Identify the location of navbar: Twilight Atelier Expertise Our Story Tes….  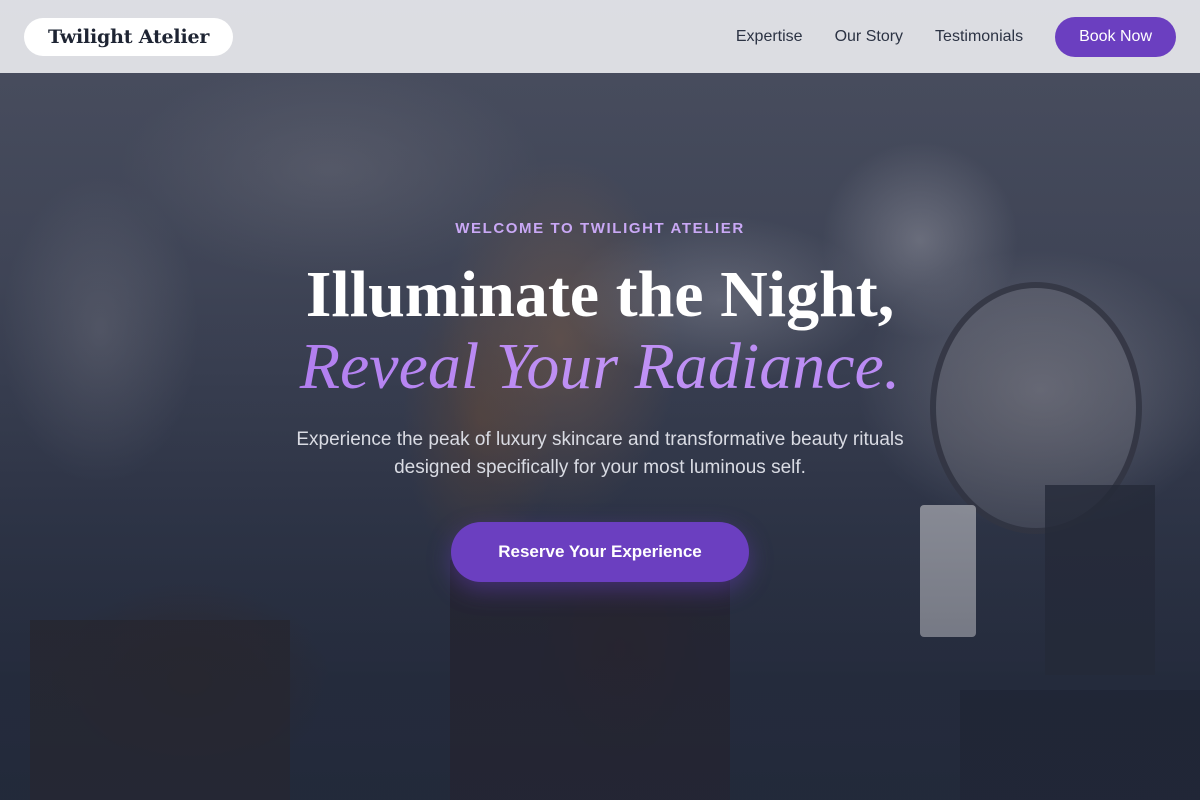
(600, 36).